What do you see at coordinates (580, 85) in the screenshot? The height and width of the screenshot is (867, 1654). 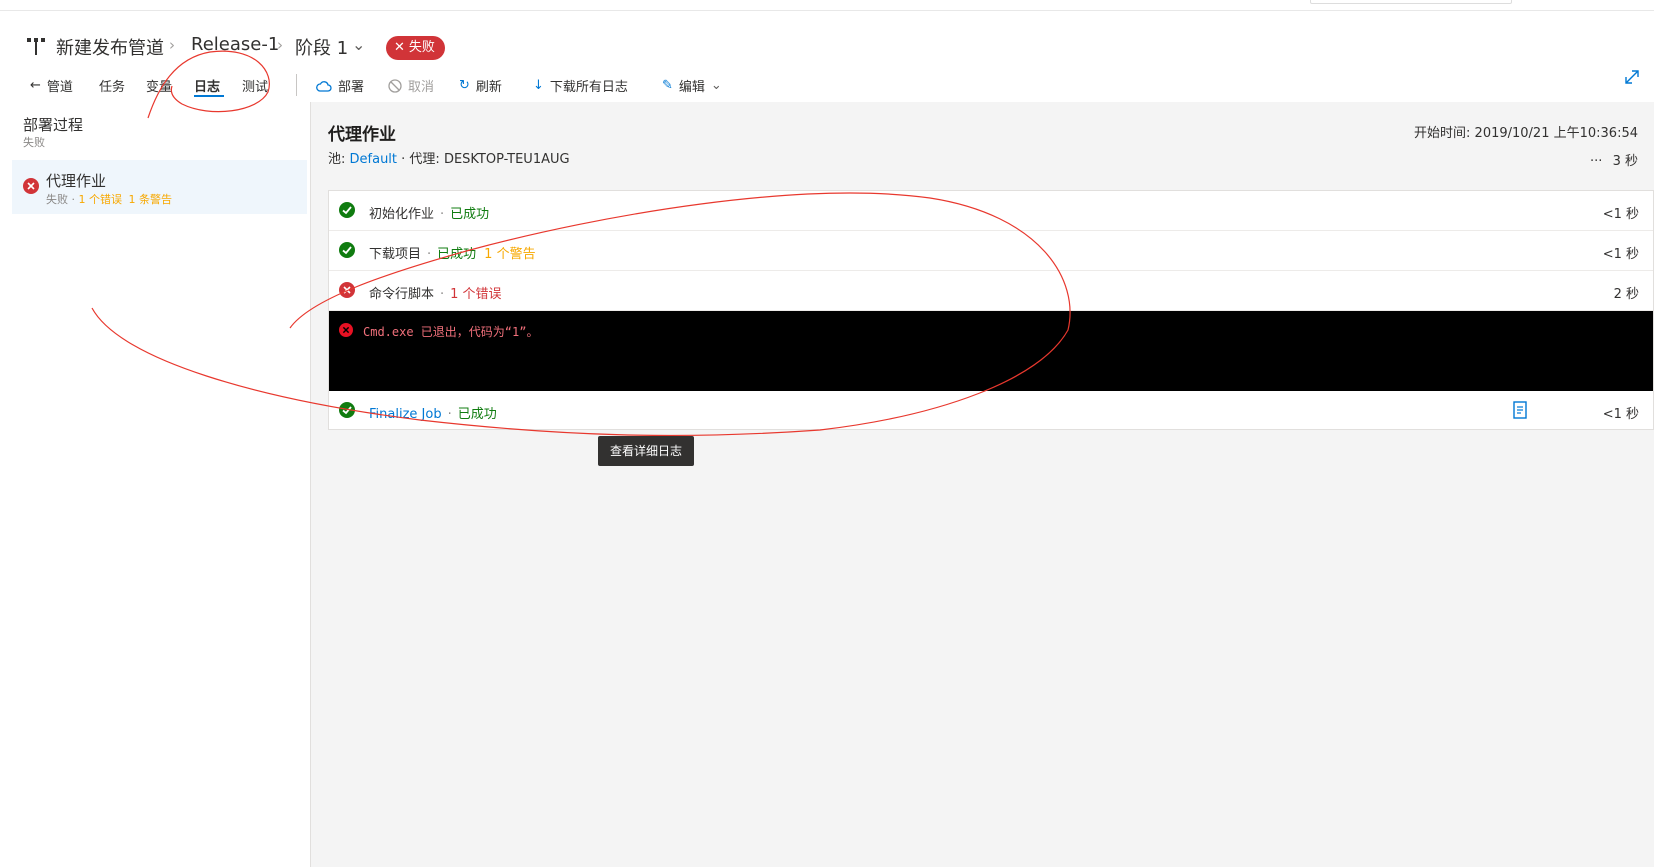 I see `download-logs-button: ↓ 下载所有日志` at bounding box center [580, 85].